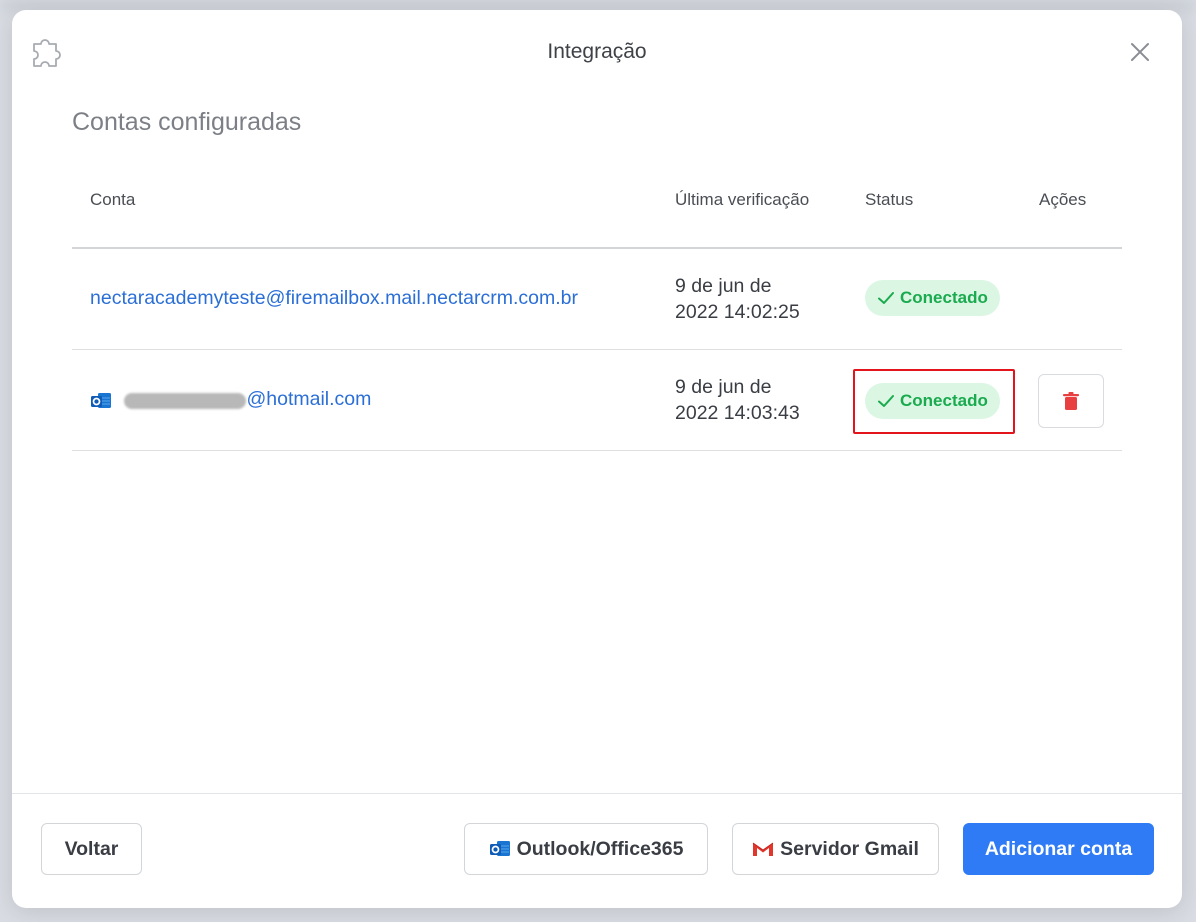 The width and height of the screenshot is (1196, 922). What do you see at coordinates (308, 399) in the screenshot?
I see `account-link: @hotmail.com` at bounding box center [308, 399].